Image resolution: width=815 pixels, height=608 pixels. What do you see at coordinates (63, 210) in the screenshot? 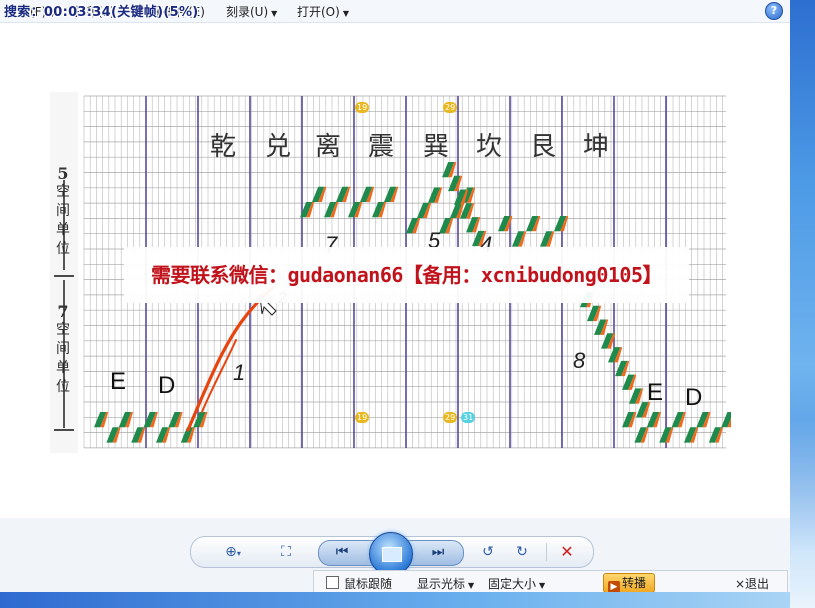
I see `side-label-5: 5 空间单位` at bounding box center [63, 210].